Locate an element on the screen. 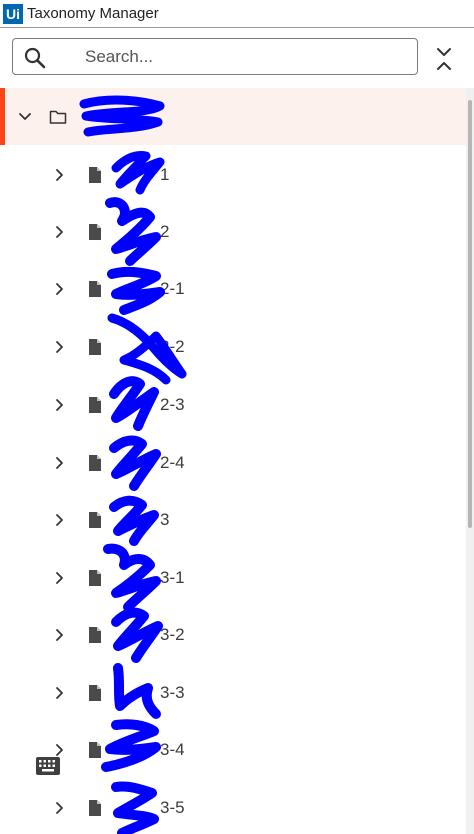 The height and width of the screenshot is (834, 474). tree-item: 2-1 is located at coordinates (233, 288).